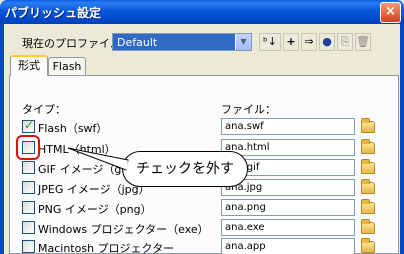 The width and height of the screenshot is (404, 254). I want to click on close-button: ×, so click(390, 12).